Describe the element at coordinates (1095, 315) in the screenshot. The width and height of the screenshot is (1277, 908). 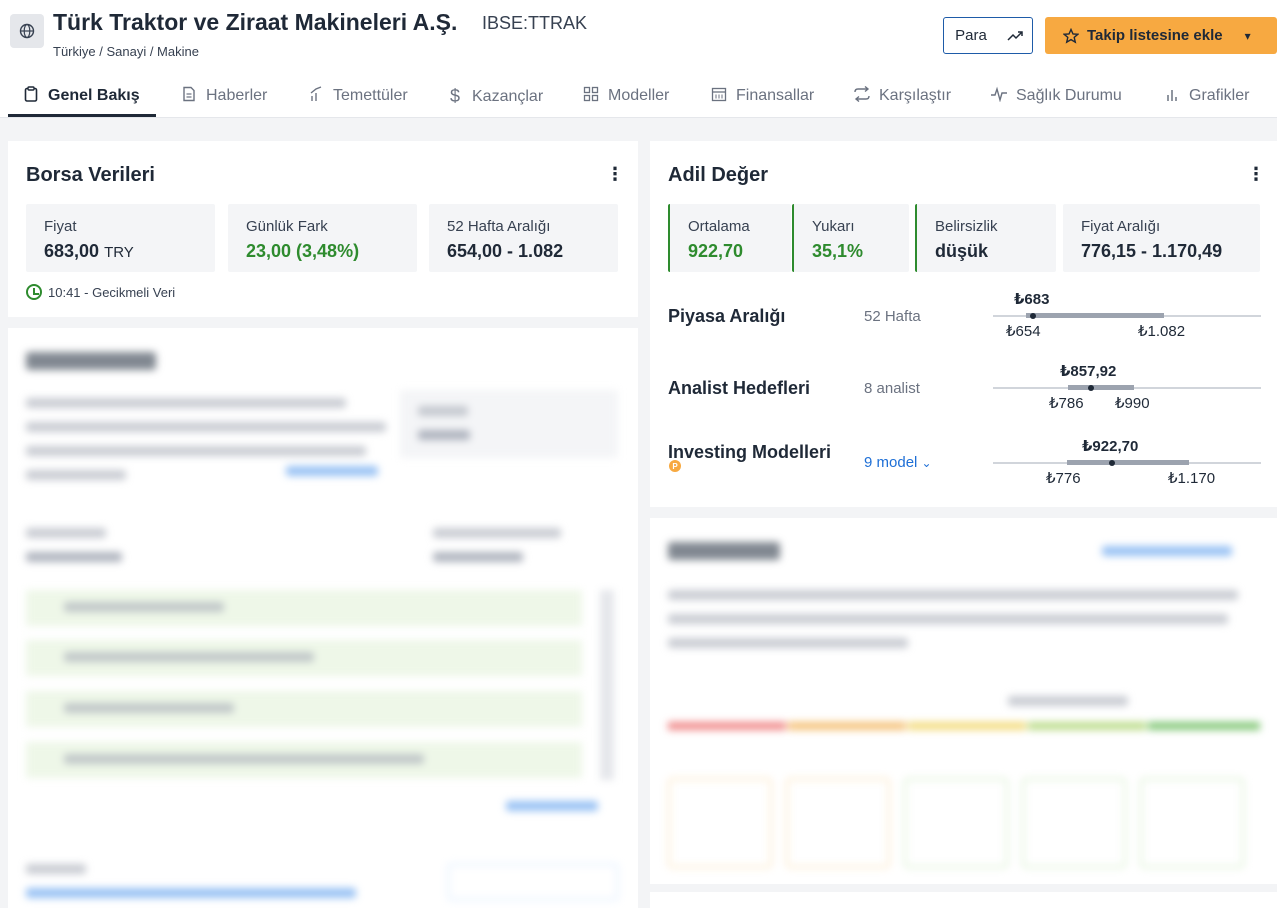
I see `market-range-segment` at that location.